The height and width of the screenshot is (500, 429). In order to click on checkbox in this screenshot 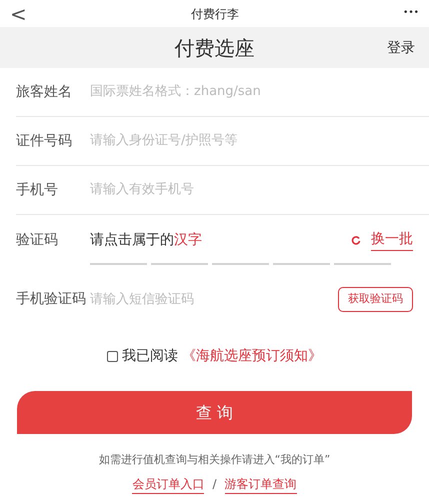, I will do `click(112, 356)`.